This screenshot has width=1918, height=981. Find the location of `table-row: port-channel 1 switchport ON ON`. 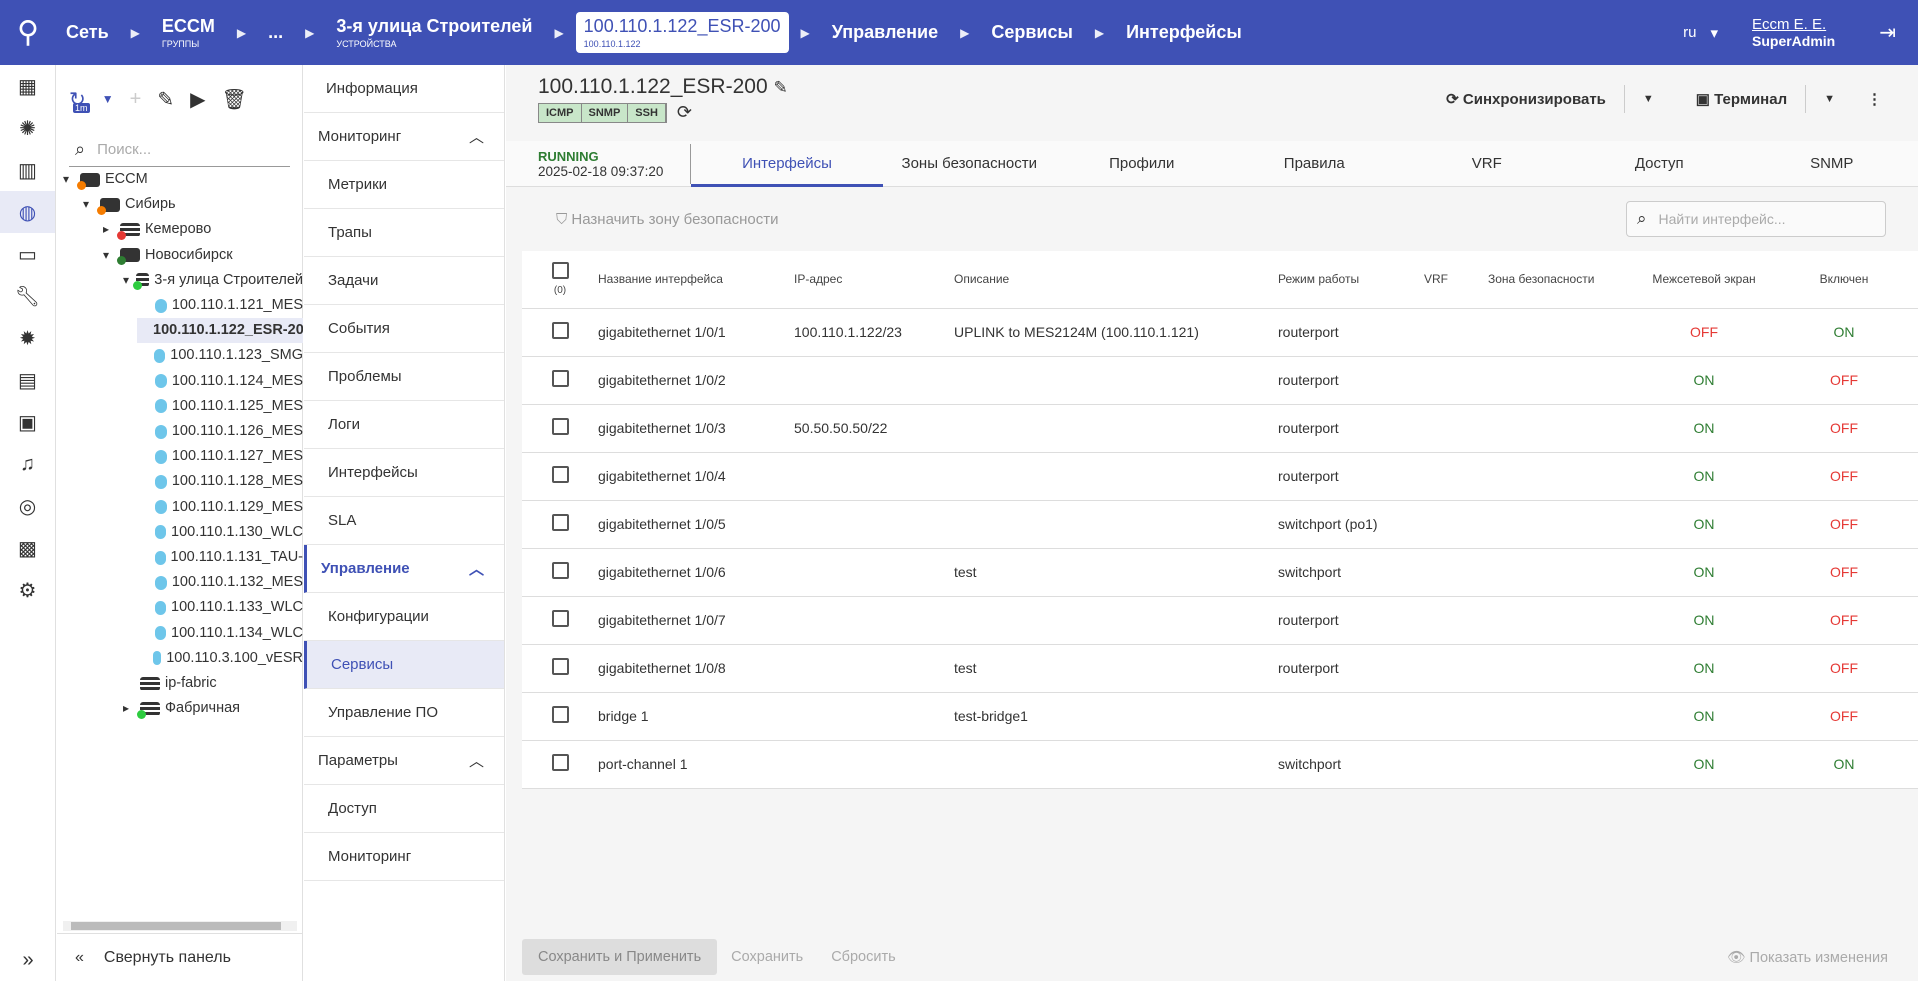

table-row: port-channel 1 switchport ON ON is located at coordinates (1220, 764).